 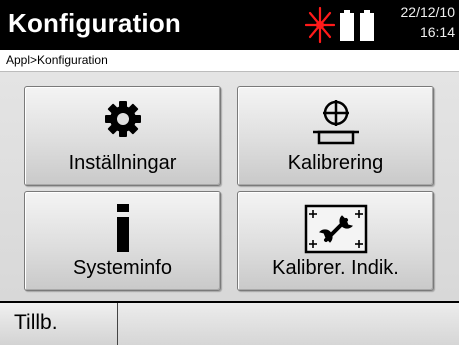 I want to click on title-bar: Konfiguration 22/12/10 16:14, so click(x=229, y=25).